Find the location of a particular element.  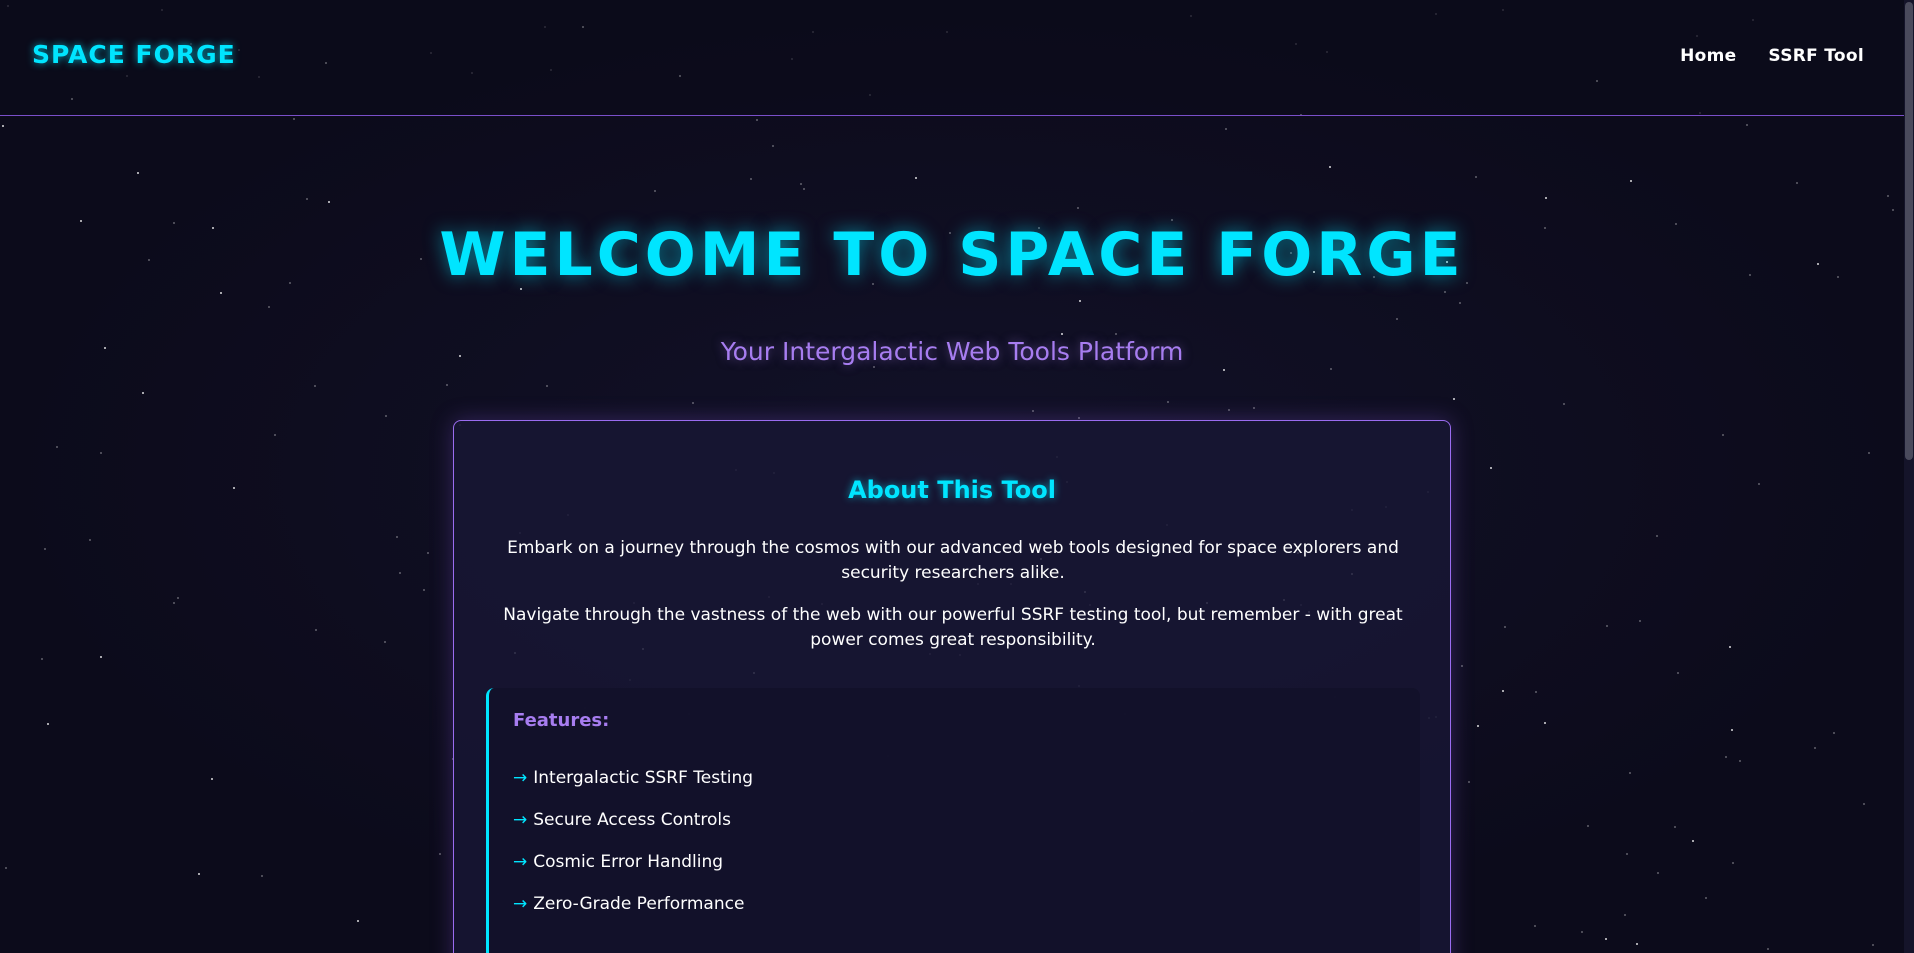

feature-label: Intergalactic SSRF Testing is located at coordinates (643, 778).